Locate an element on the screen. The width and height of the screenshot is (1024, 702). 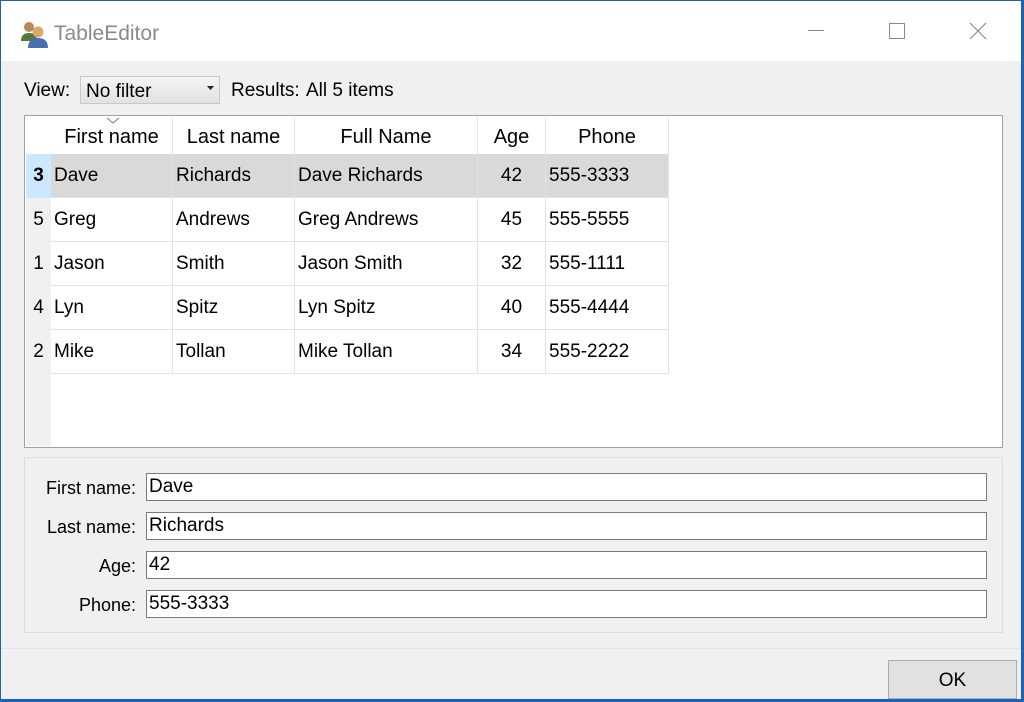
cell-first-name: Greg is located at coordinates (112, 220).